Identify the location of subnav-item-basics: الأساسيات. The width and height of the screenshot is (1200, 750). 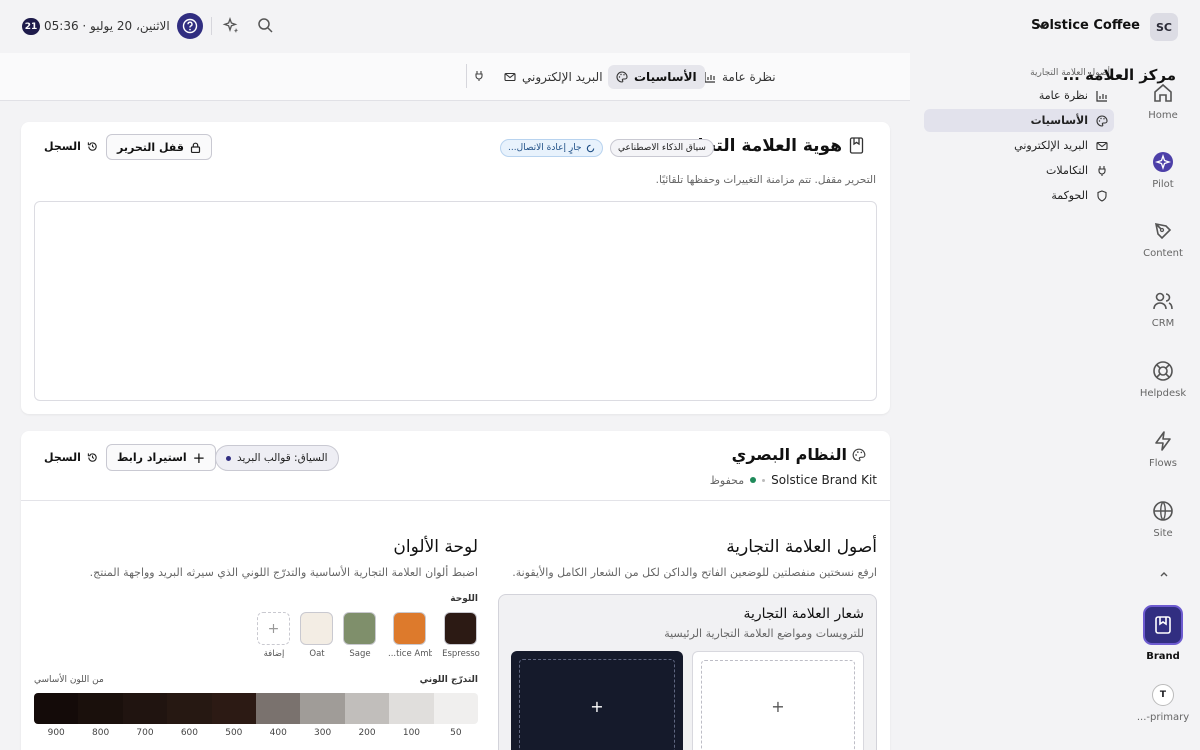
(1019, 120).